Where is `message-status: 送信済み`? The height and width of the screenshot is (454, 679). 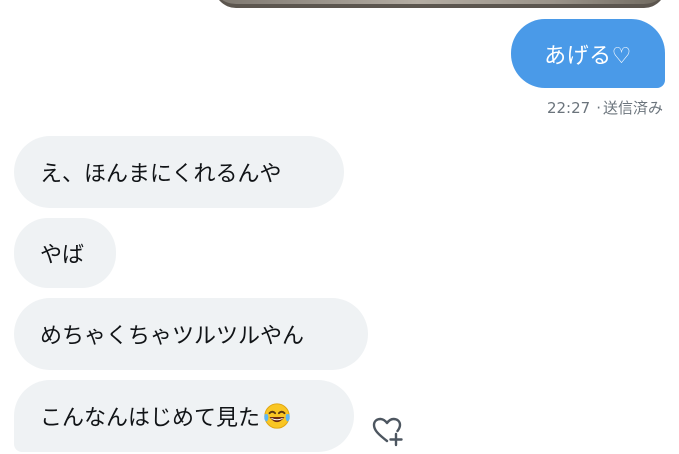 message-status: 送信済み is located at coordinates (632, 108).